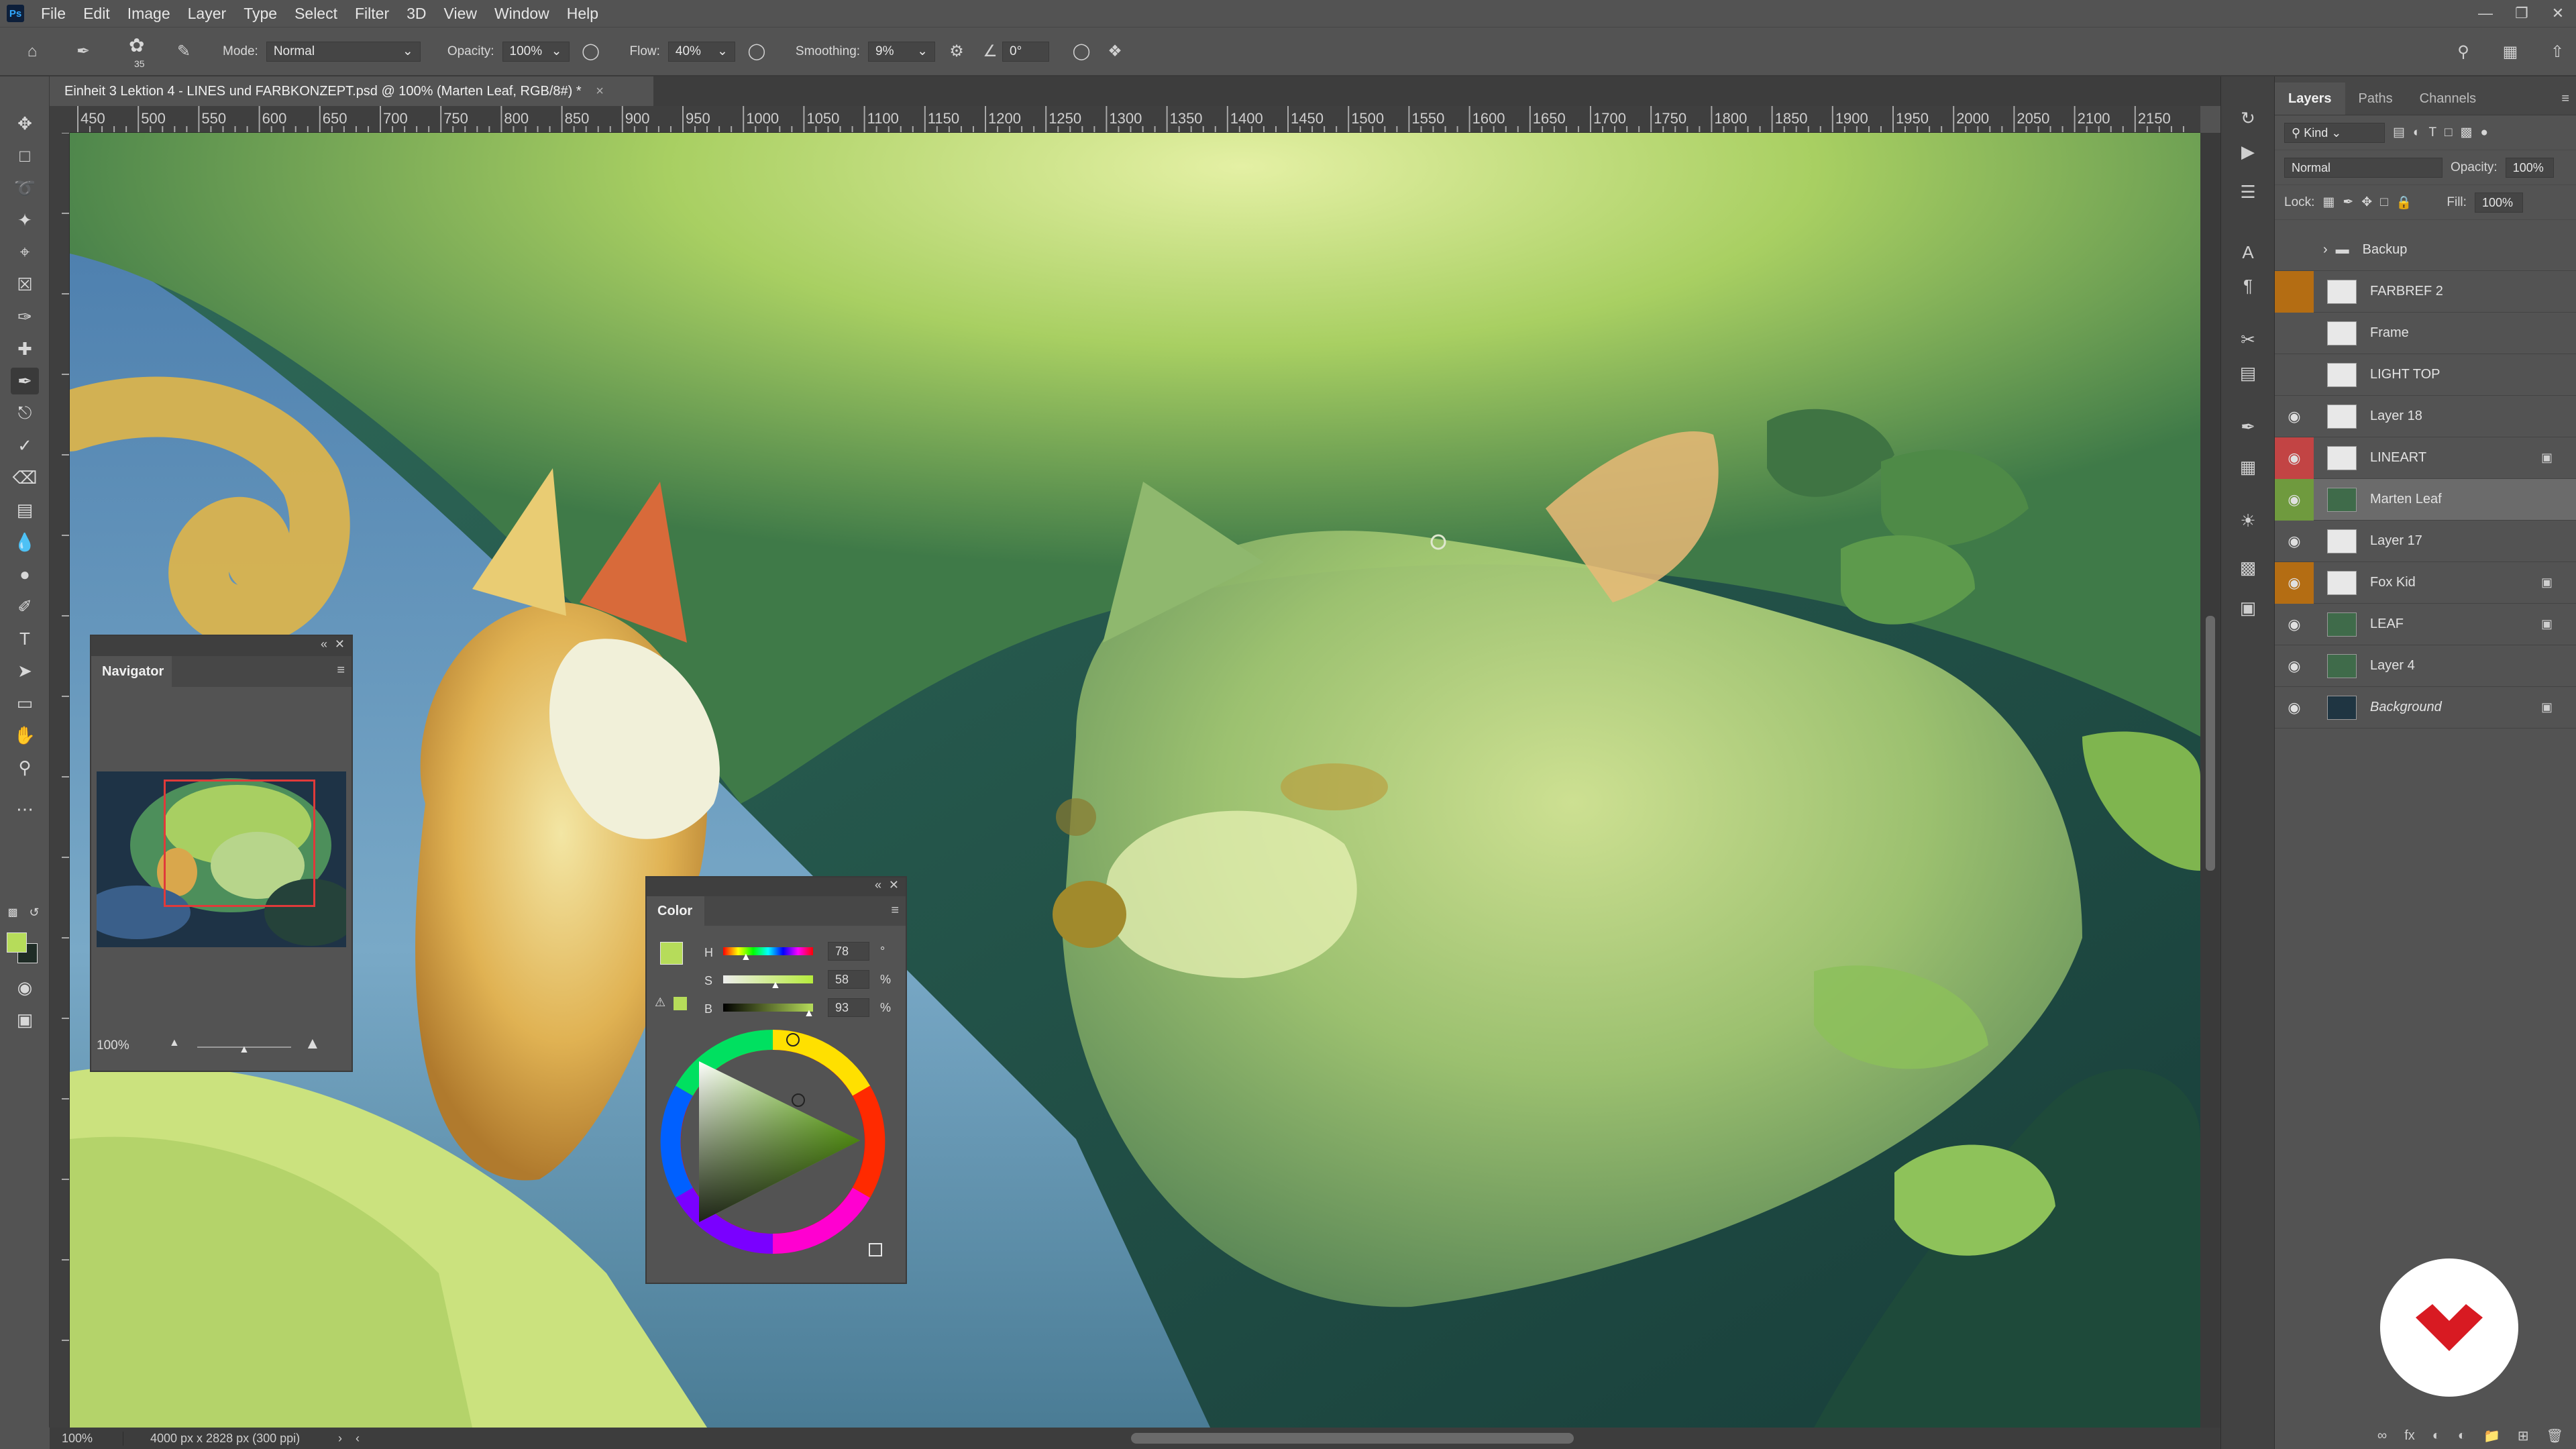 The width and height of the screenshot is (2576, 1449). I want to click on add-mask-icon: ◐, so click(2436, 1436).